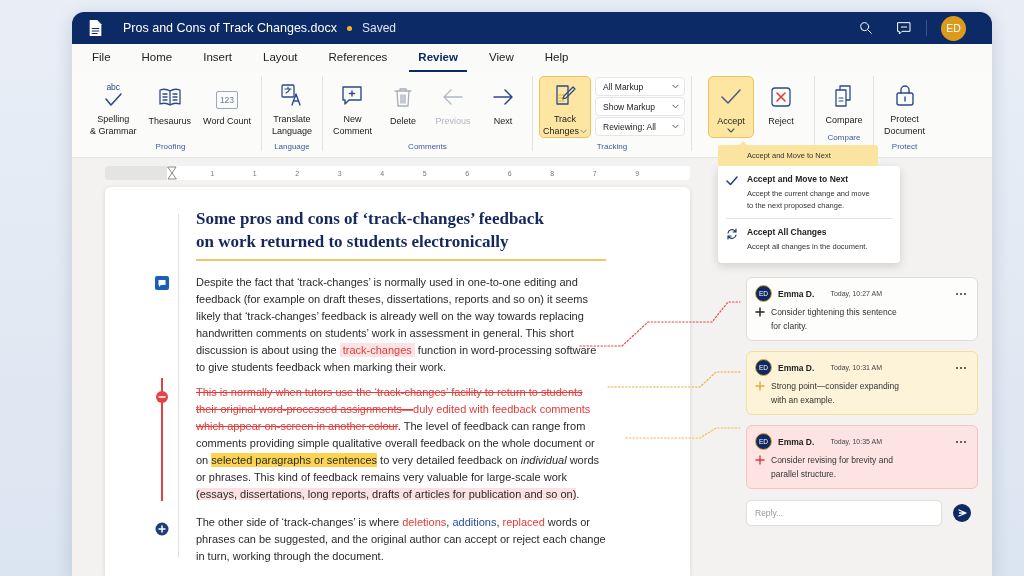  Describe the element at coordinates (379, 28) in the screenshot. I see `save-status: Saved` at that location.